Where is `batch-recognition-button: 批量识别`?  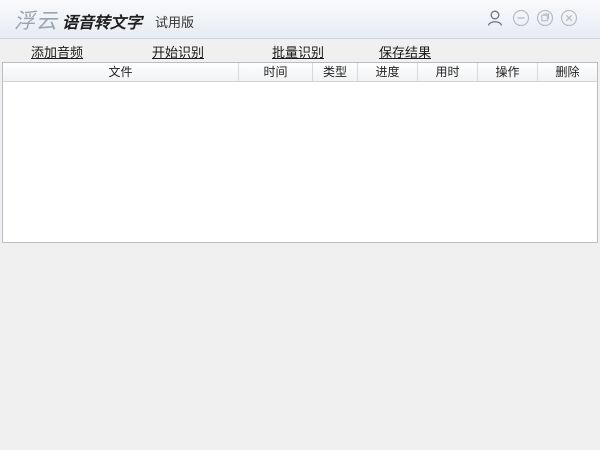
batch-recognition-button: 批量识别 is located at coordinates (298, 51).